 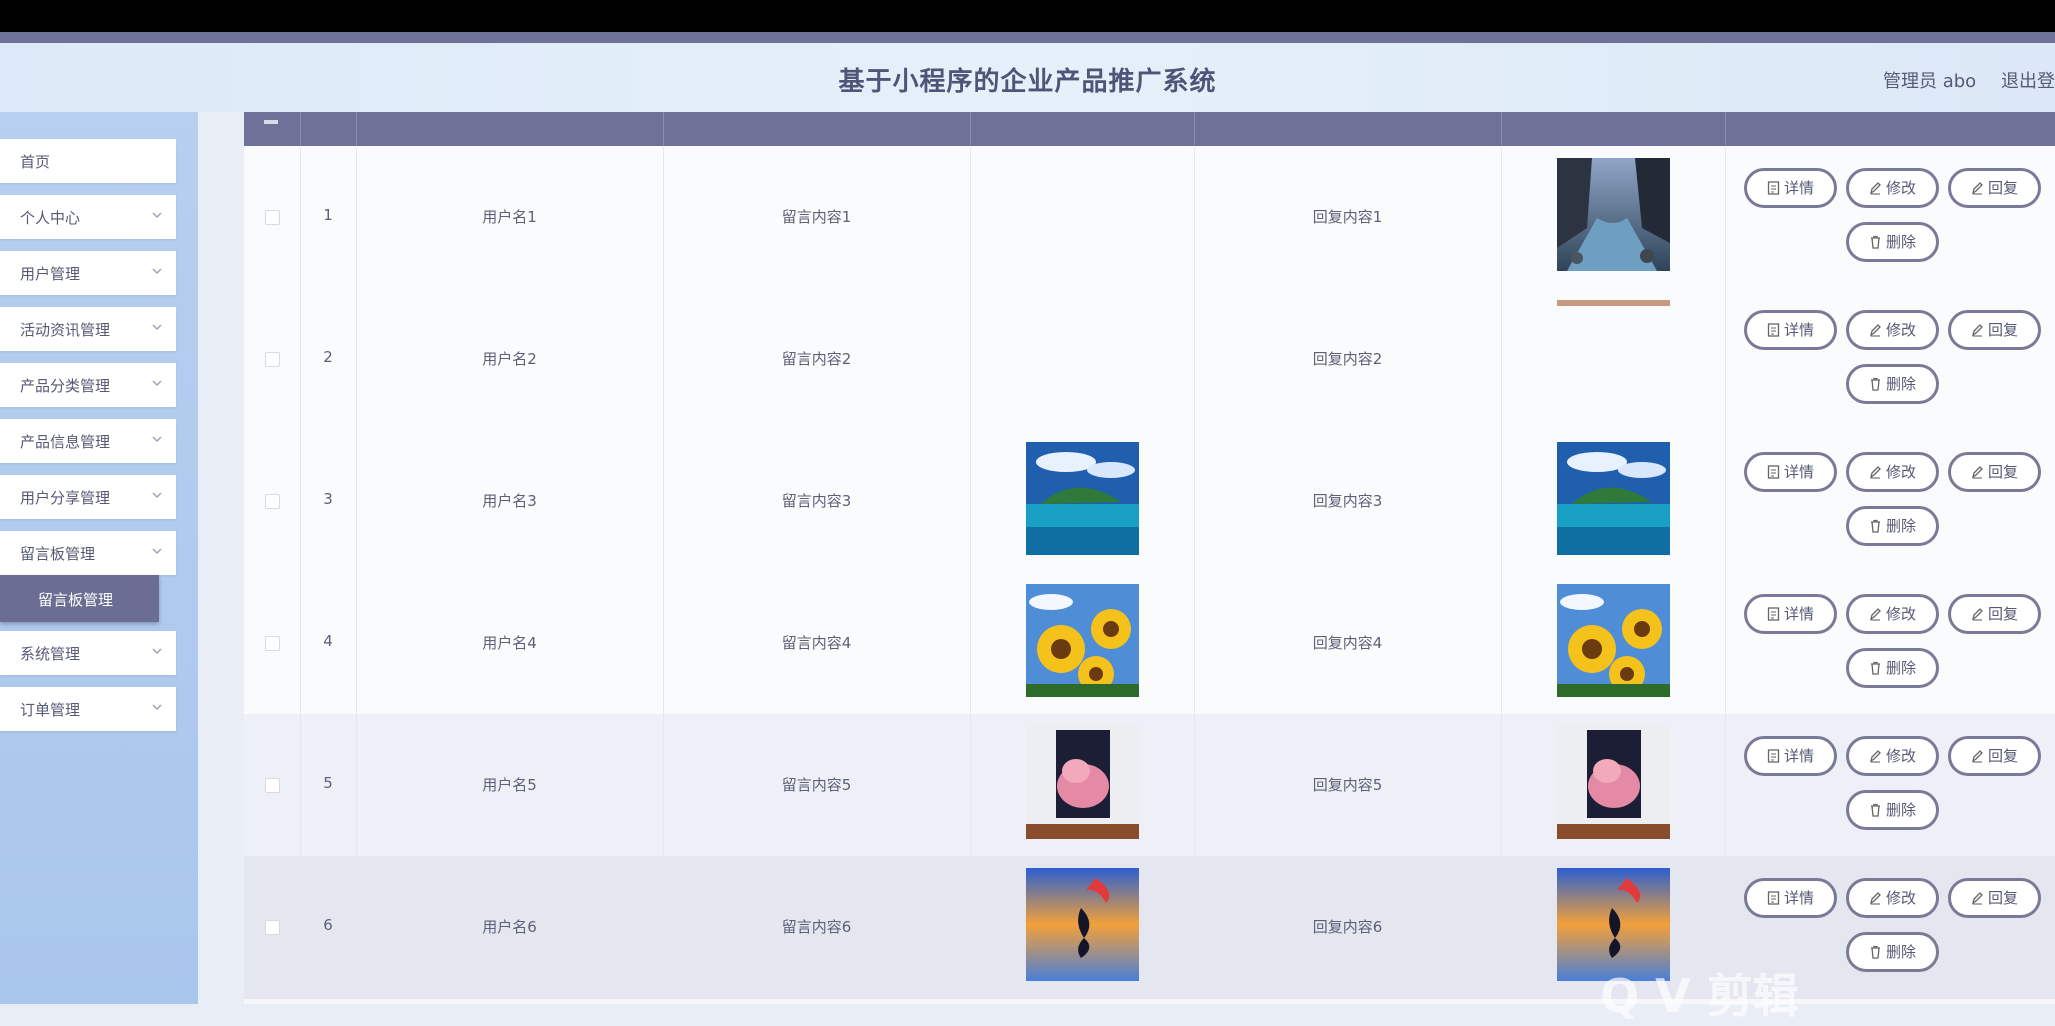 What do you see at coordinates (88, 653) in the screenshot?
I see `sidebar-item-system: 系统管理` at bounding box center [88, 653].